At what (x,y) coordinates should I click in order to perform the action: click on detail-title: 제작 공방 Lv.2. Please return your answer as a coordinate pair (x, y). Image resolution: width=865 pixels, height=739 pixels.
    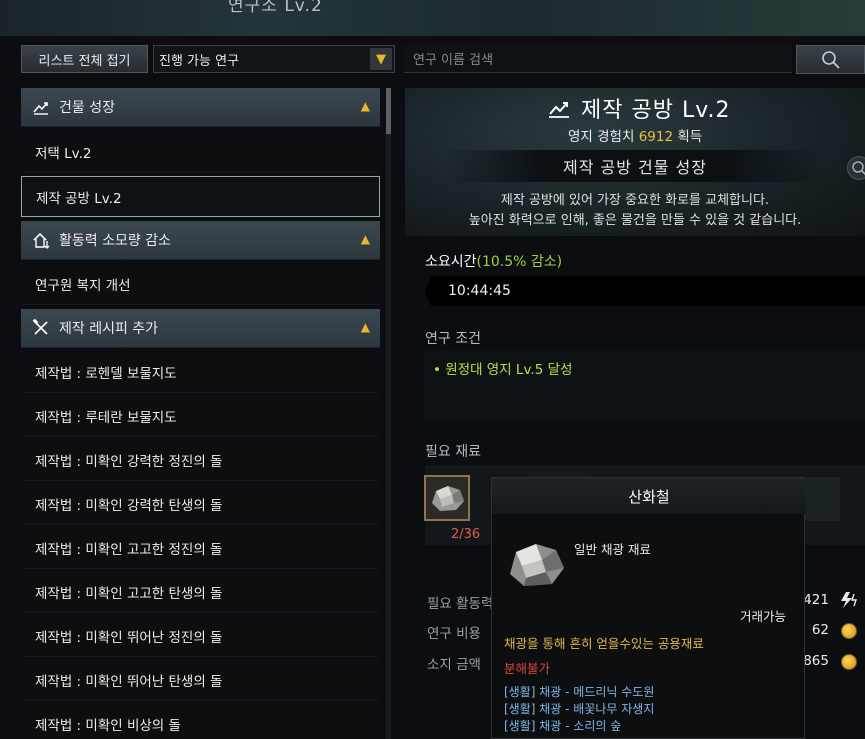
    Looking at the image, I should click on (639, 108).